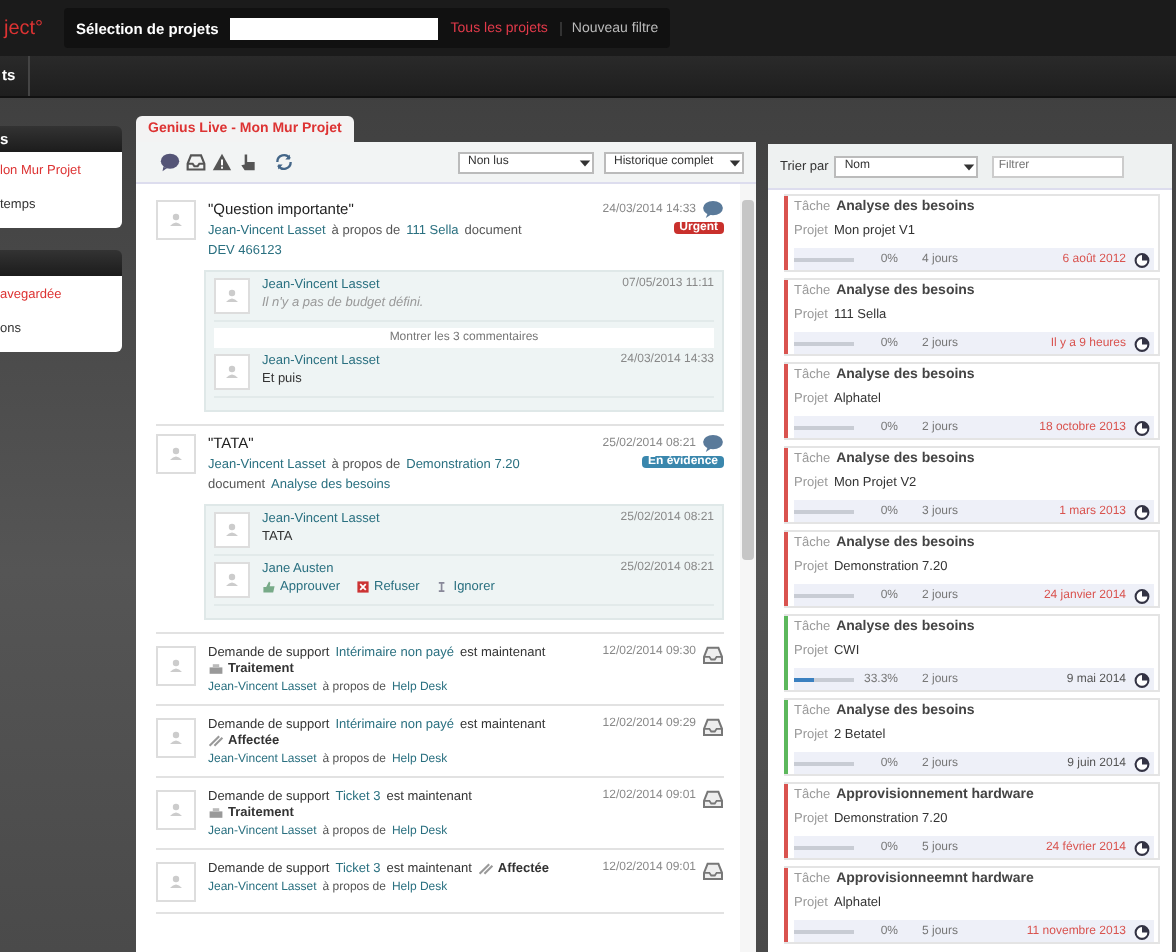 Image resolution: width=1176 pixels, height=952 pixels. I want to click on chat-bubble-icon, so click(170, 162).